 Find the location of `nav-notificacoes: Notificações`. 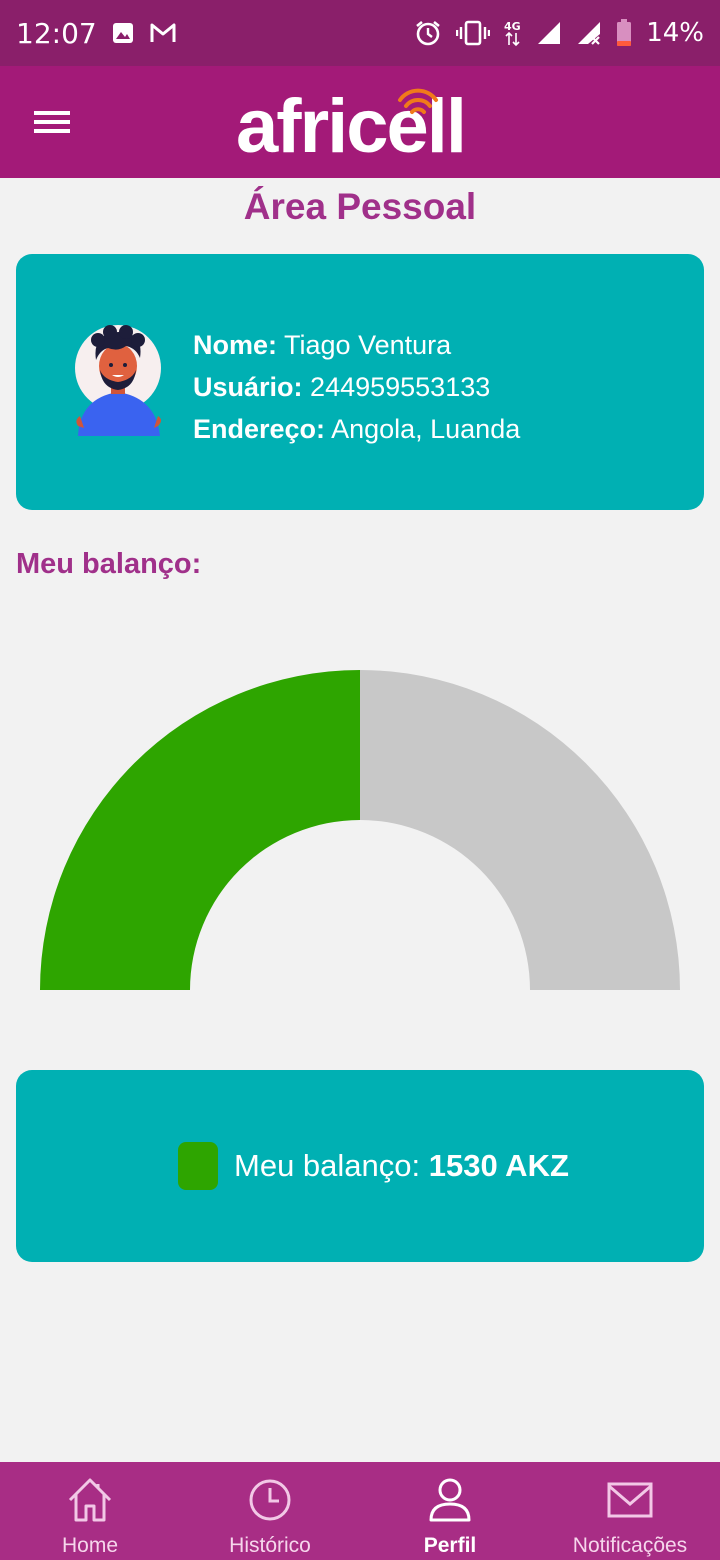

nav-notificacoes: Notificações is located at coordinates (630, 1511).